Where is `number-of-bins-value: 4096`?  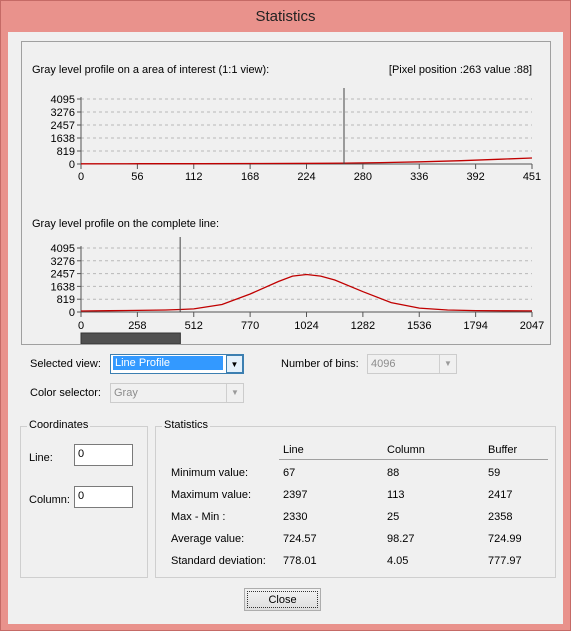
number-of-bins-value: 4096 is located at coordinates (383, 364).